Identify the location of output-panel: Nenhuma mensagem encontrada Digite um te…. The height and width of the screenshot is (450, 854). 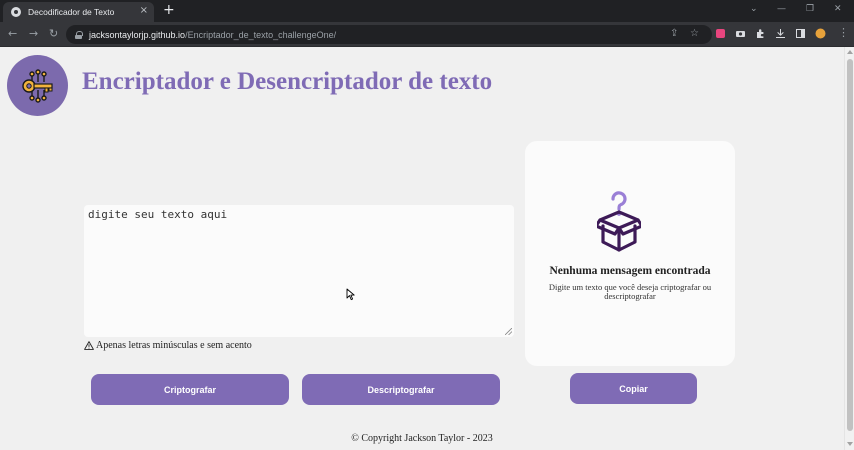
(630, 253).